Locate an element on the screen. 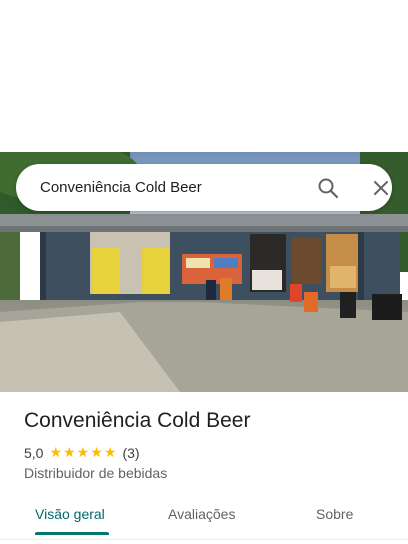 Image resolution: width=408 pixels, height=544 pixels. active-tab-indicator is located at coordinates (72, 533).